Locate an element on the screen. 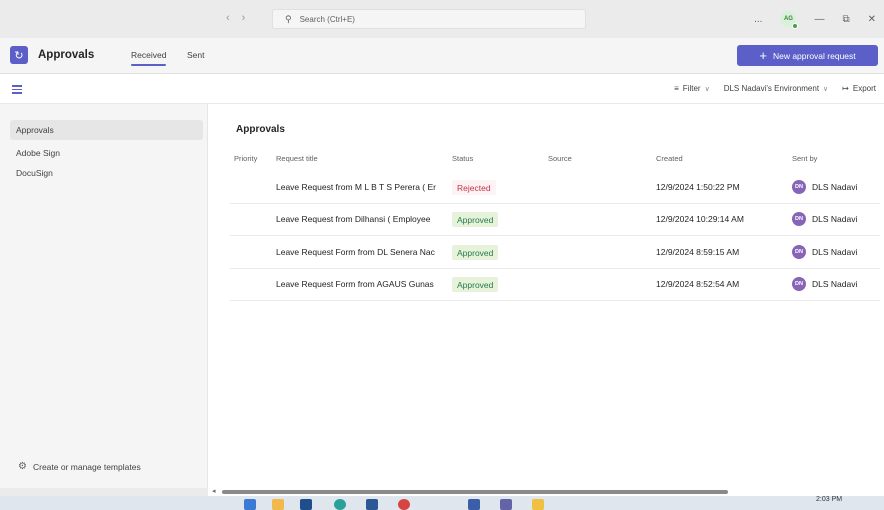 This screenshot has height=510, width=884. request-title: Leave Request Form from AGAUS Gunas is located at coordinates (355, 284).